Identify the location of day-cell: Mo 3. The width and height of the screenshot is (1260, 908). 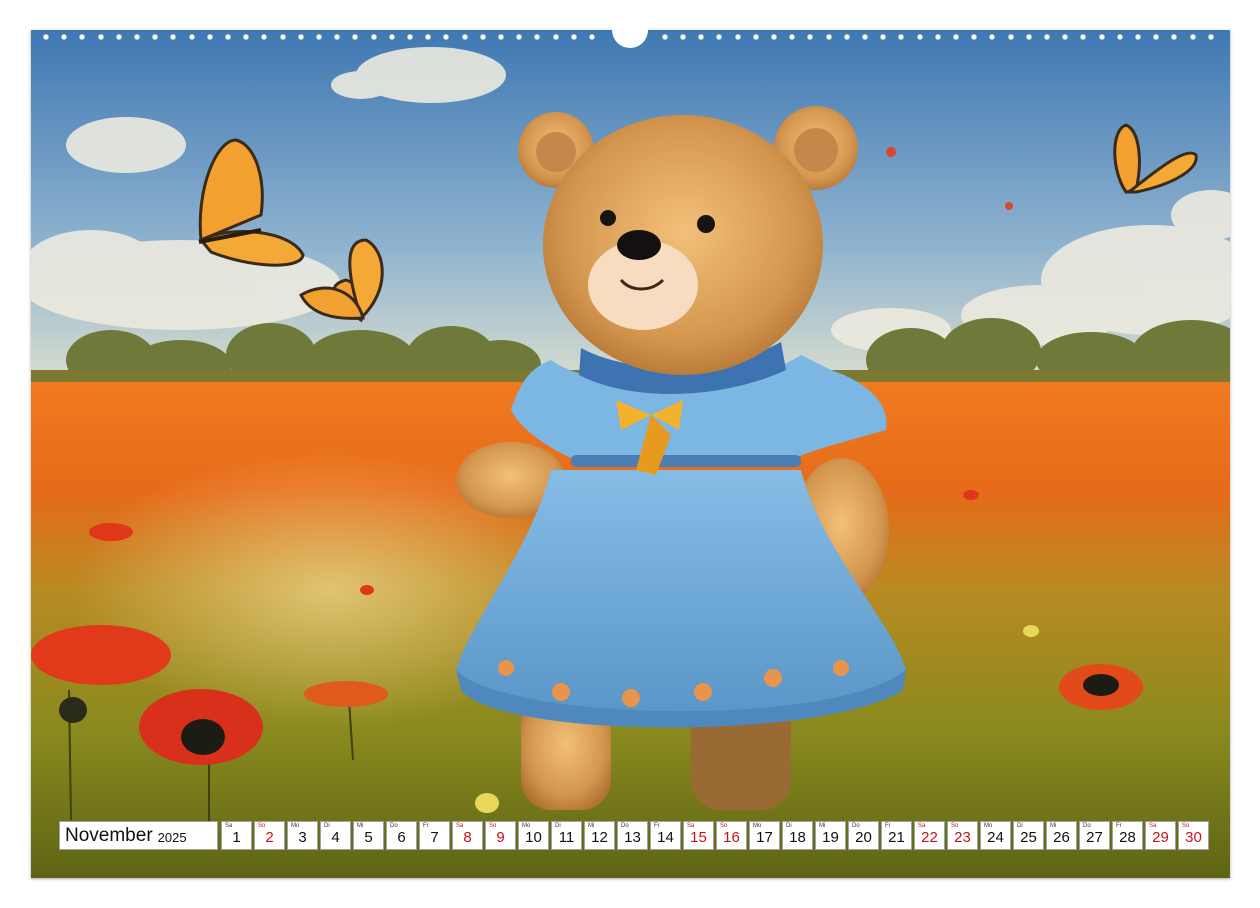
(302, 835).